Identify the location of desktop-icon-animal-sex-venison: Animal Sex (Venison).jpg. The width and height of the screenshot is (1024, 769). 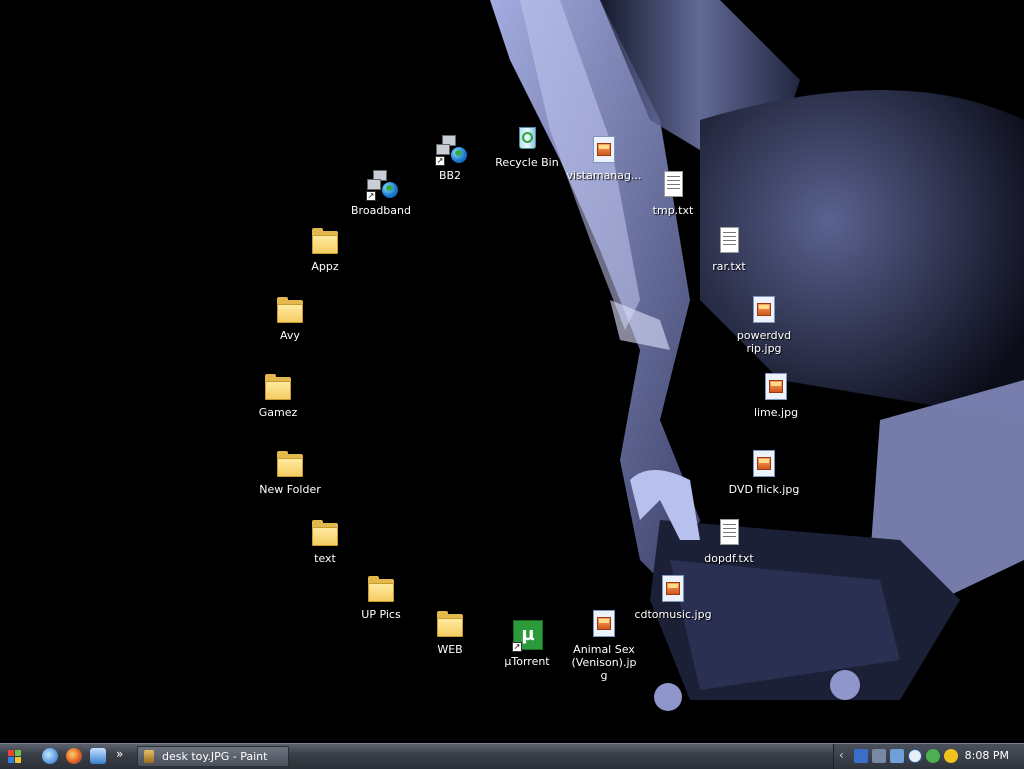
(604, 645).